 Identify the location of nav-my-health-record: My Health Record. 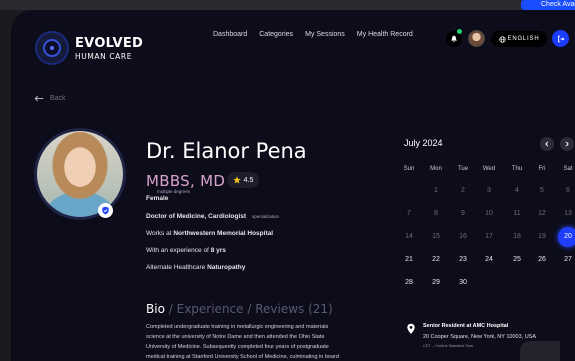
(385, 34).